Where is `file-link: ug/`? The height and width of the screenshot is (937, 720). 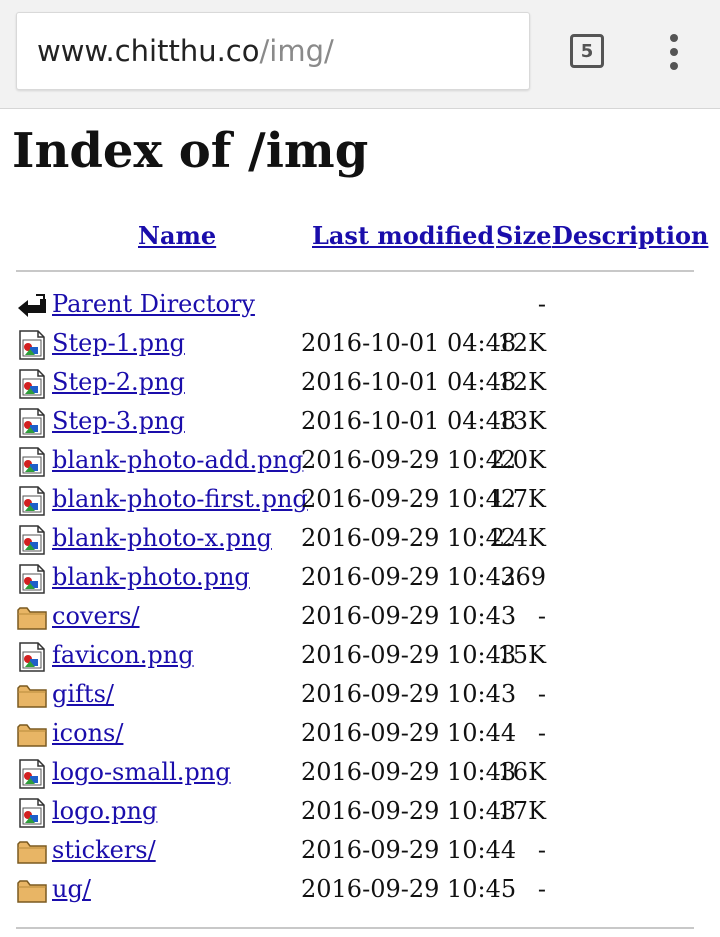
file-link: ug/ is located at coordinates (71, 889).